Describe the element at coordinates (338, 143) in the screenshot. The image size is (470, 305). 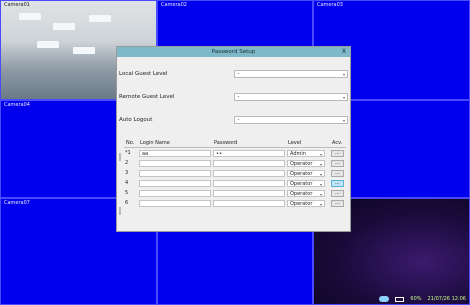
I see `col-acv: Acv.` at that location.